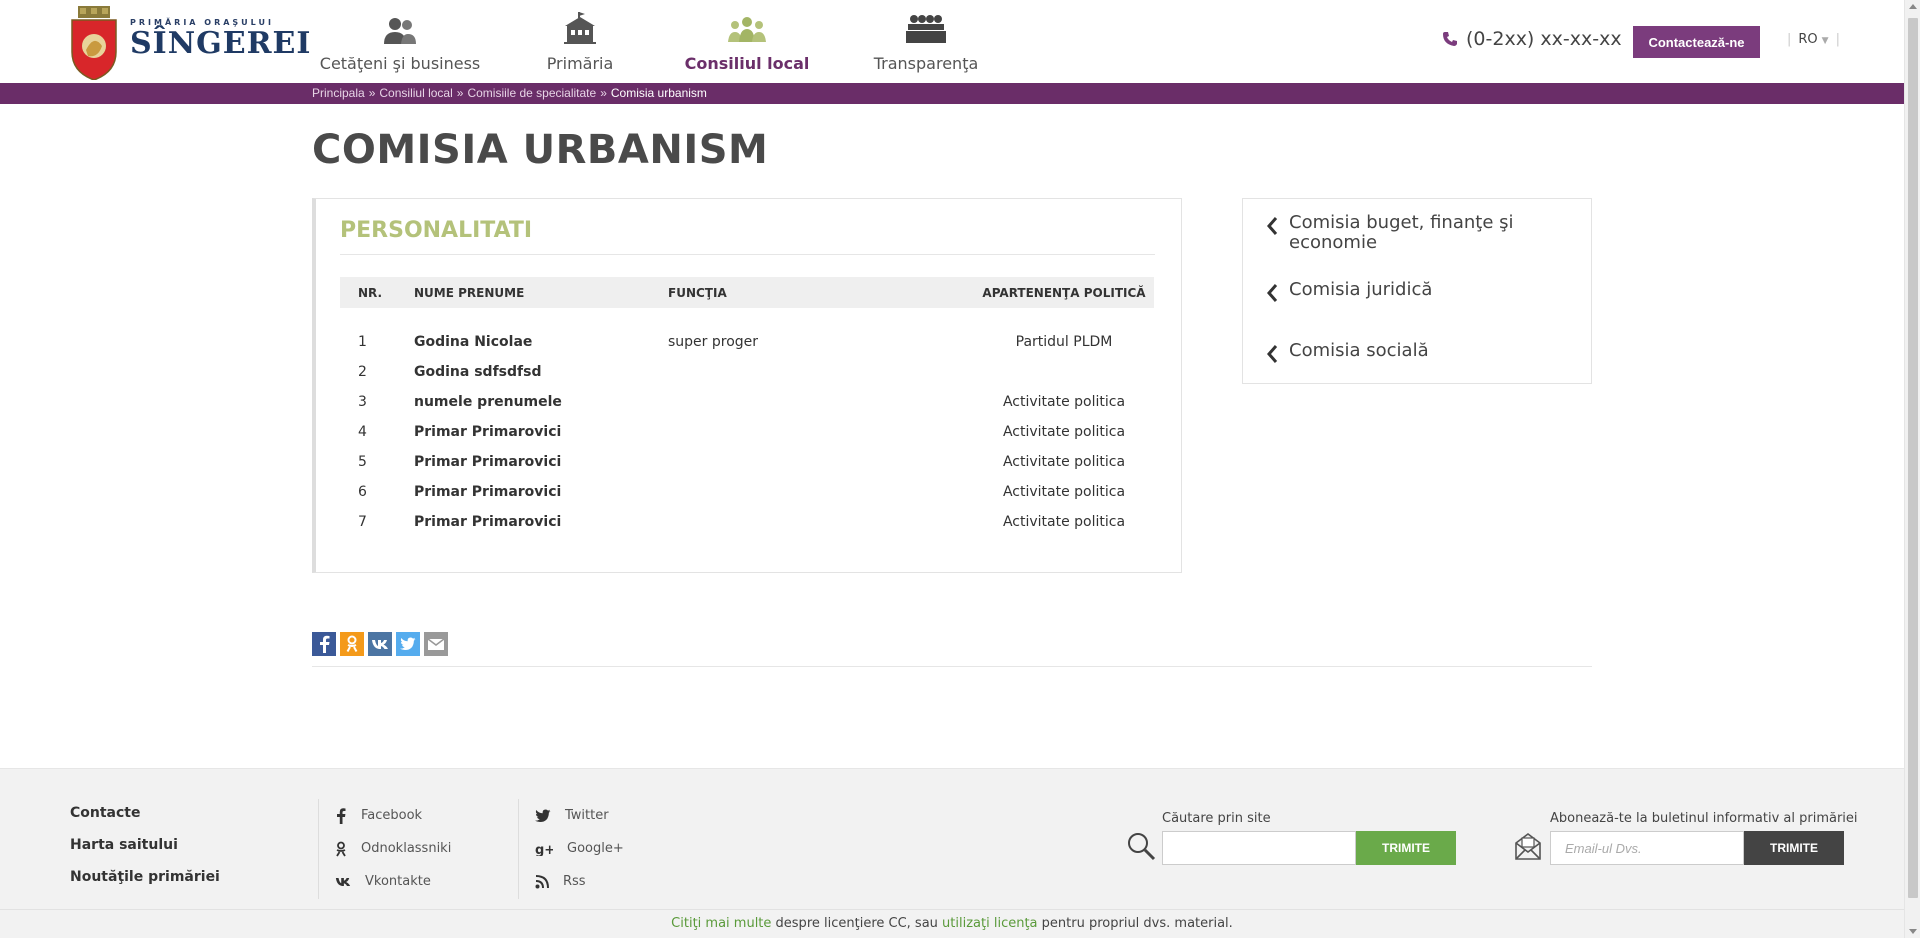  Describe the element at coordinates (473, 342) in the screenshot. I see `cell-name: Godina Nicolae` at that location.